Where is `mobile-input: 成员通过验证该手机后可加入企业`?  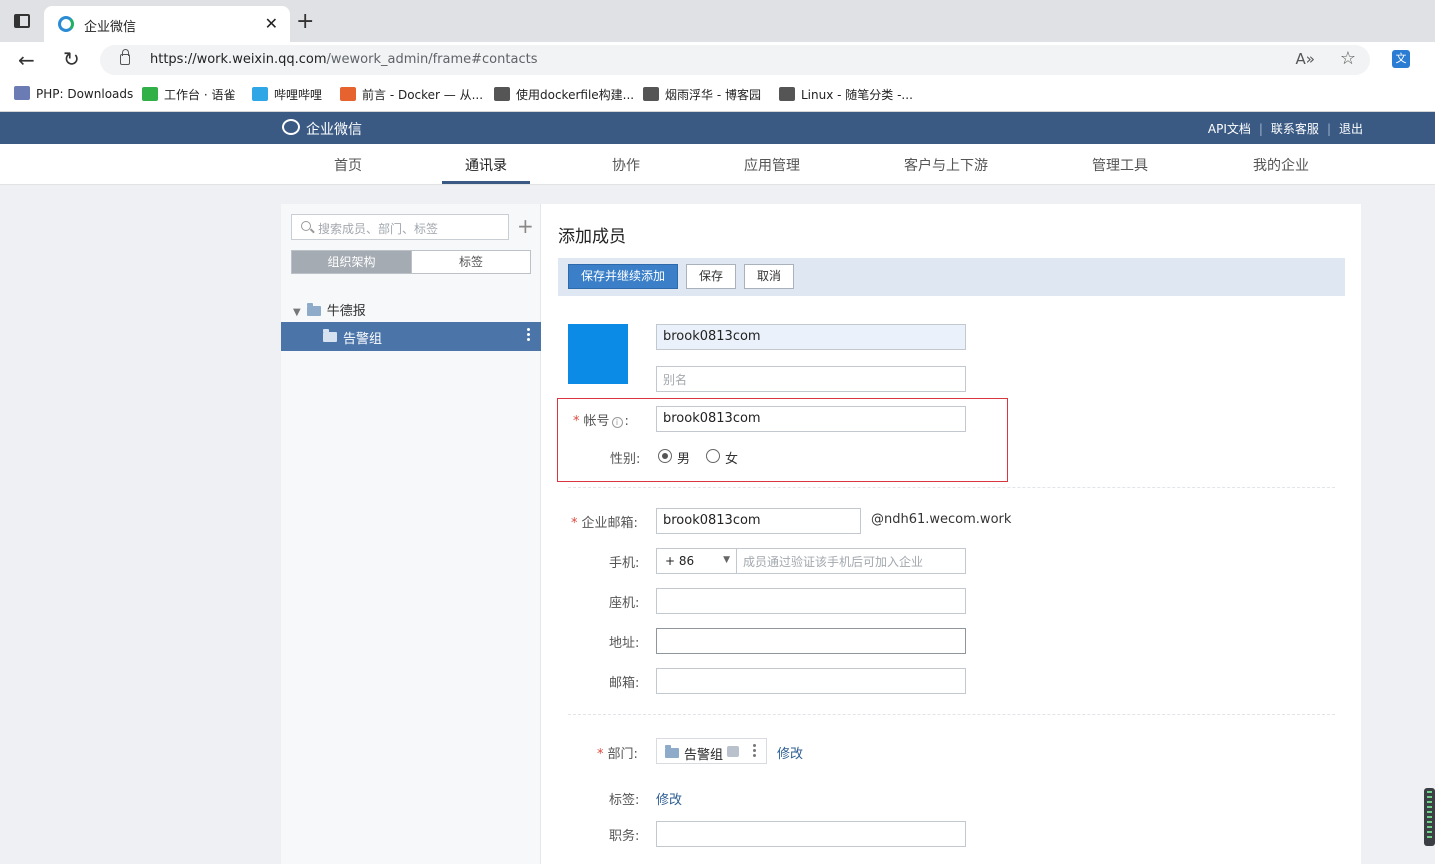 mobile-input: 成员通过验证该手机后可加入企业 is located at coordinates (851, 561).